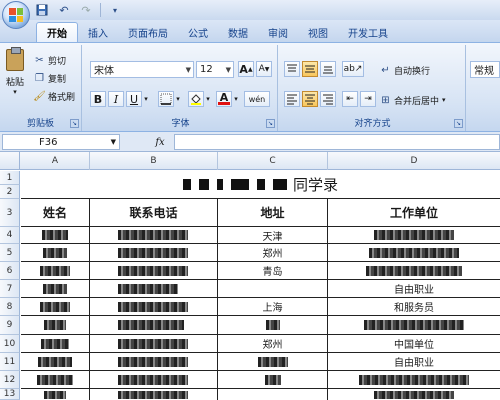 This screenshot has width=500, height=400. What do you see at coordinates (10, 362) in the screenshot?
I see `row-header-11: 11` at bounding box center [10, 362].